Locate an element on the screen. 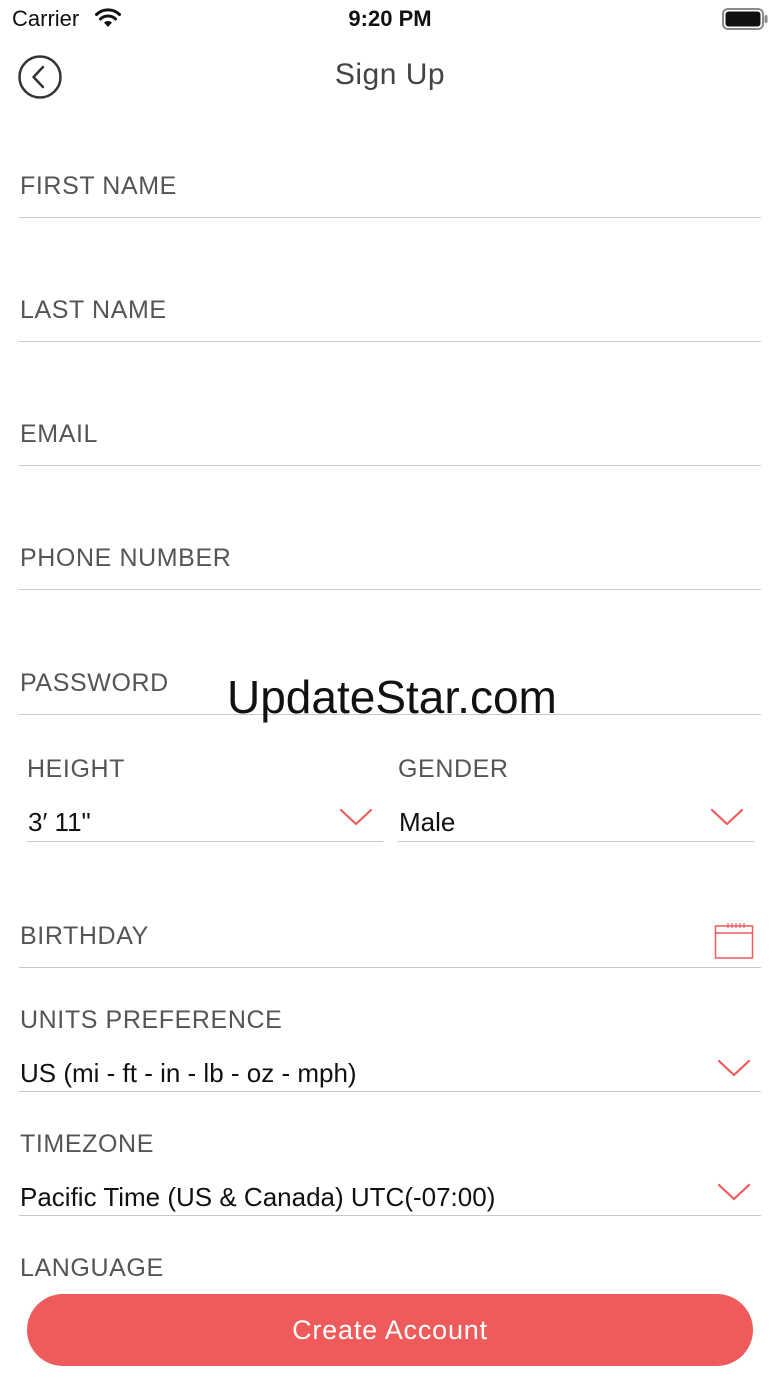 The height and width of the screenshot is (1387, 780). first-name-placeholder: FIRST NAME is located at coordinates (98, 186).